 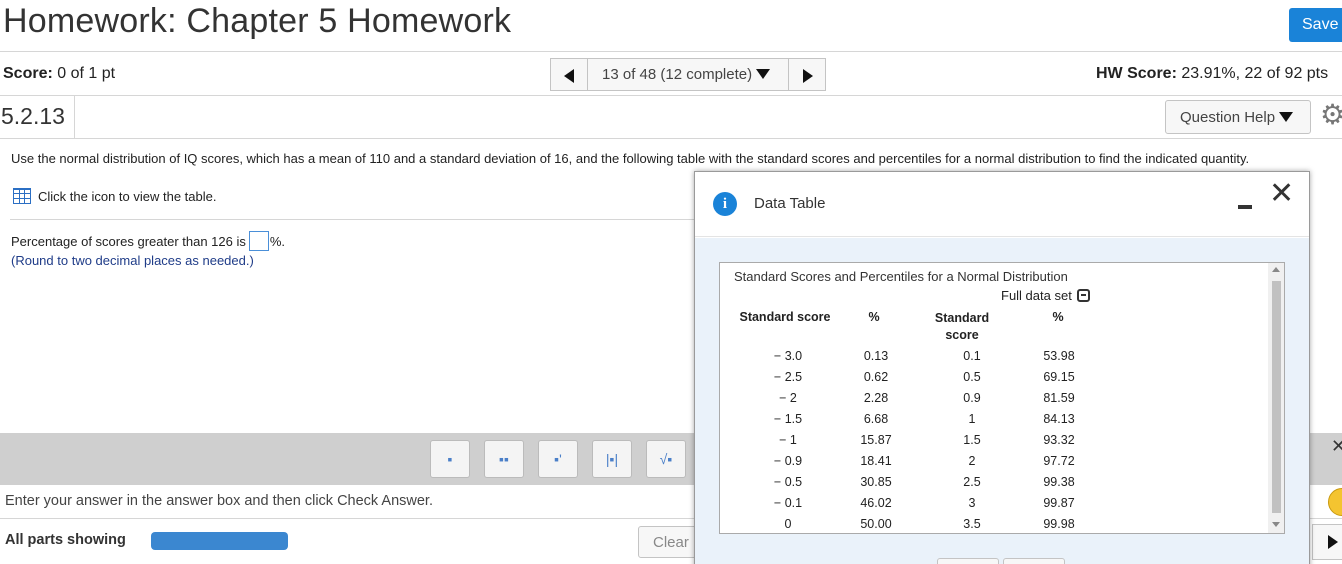 I want to click on table-icon, so click(x=22, y=196).